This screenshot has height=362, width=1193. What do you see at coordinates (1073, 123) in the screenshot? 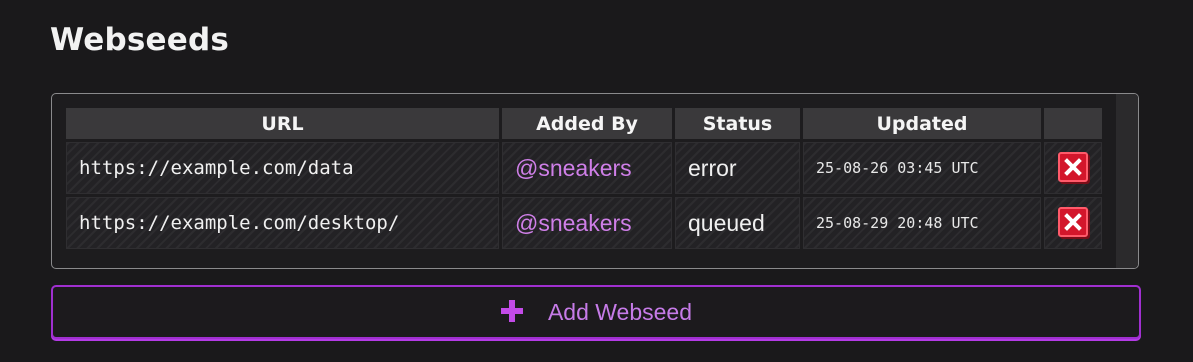
I see `column-header-actions` at bounding box center [1073, 123].